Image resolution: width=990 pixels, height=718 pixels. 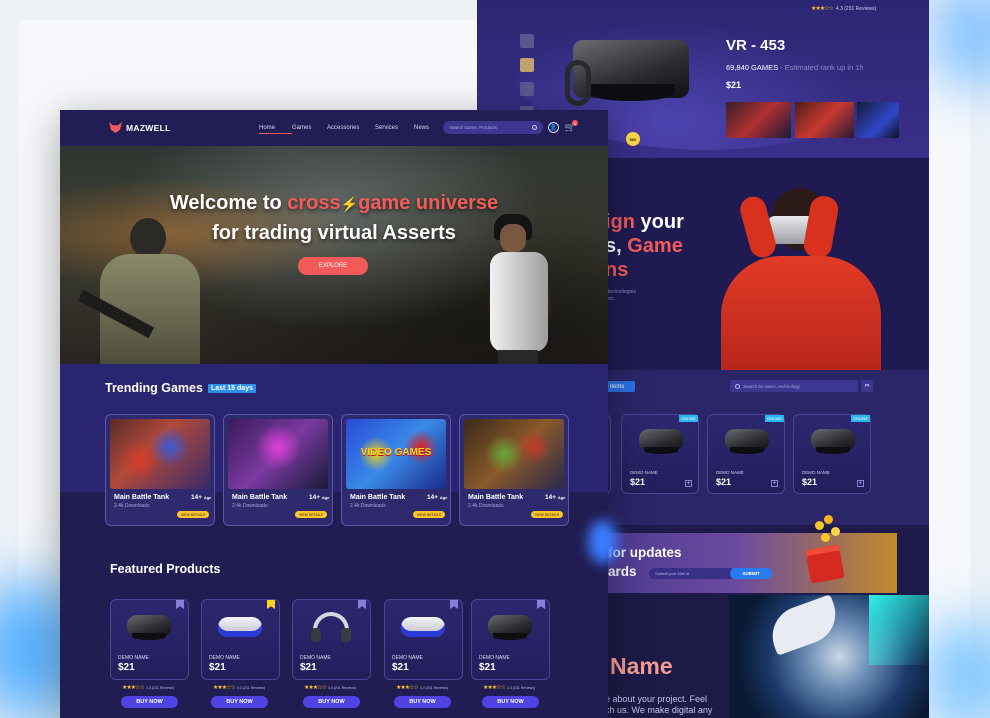 What do you see at coordinates (822, 9) in the screenshot?
I see `star-rating-icon: ★★★☆☆` at bounding box center [822, 9].